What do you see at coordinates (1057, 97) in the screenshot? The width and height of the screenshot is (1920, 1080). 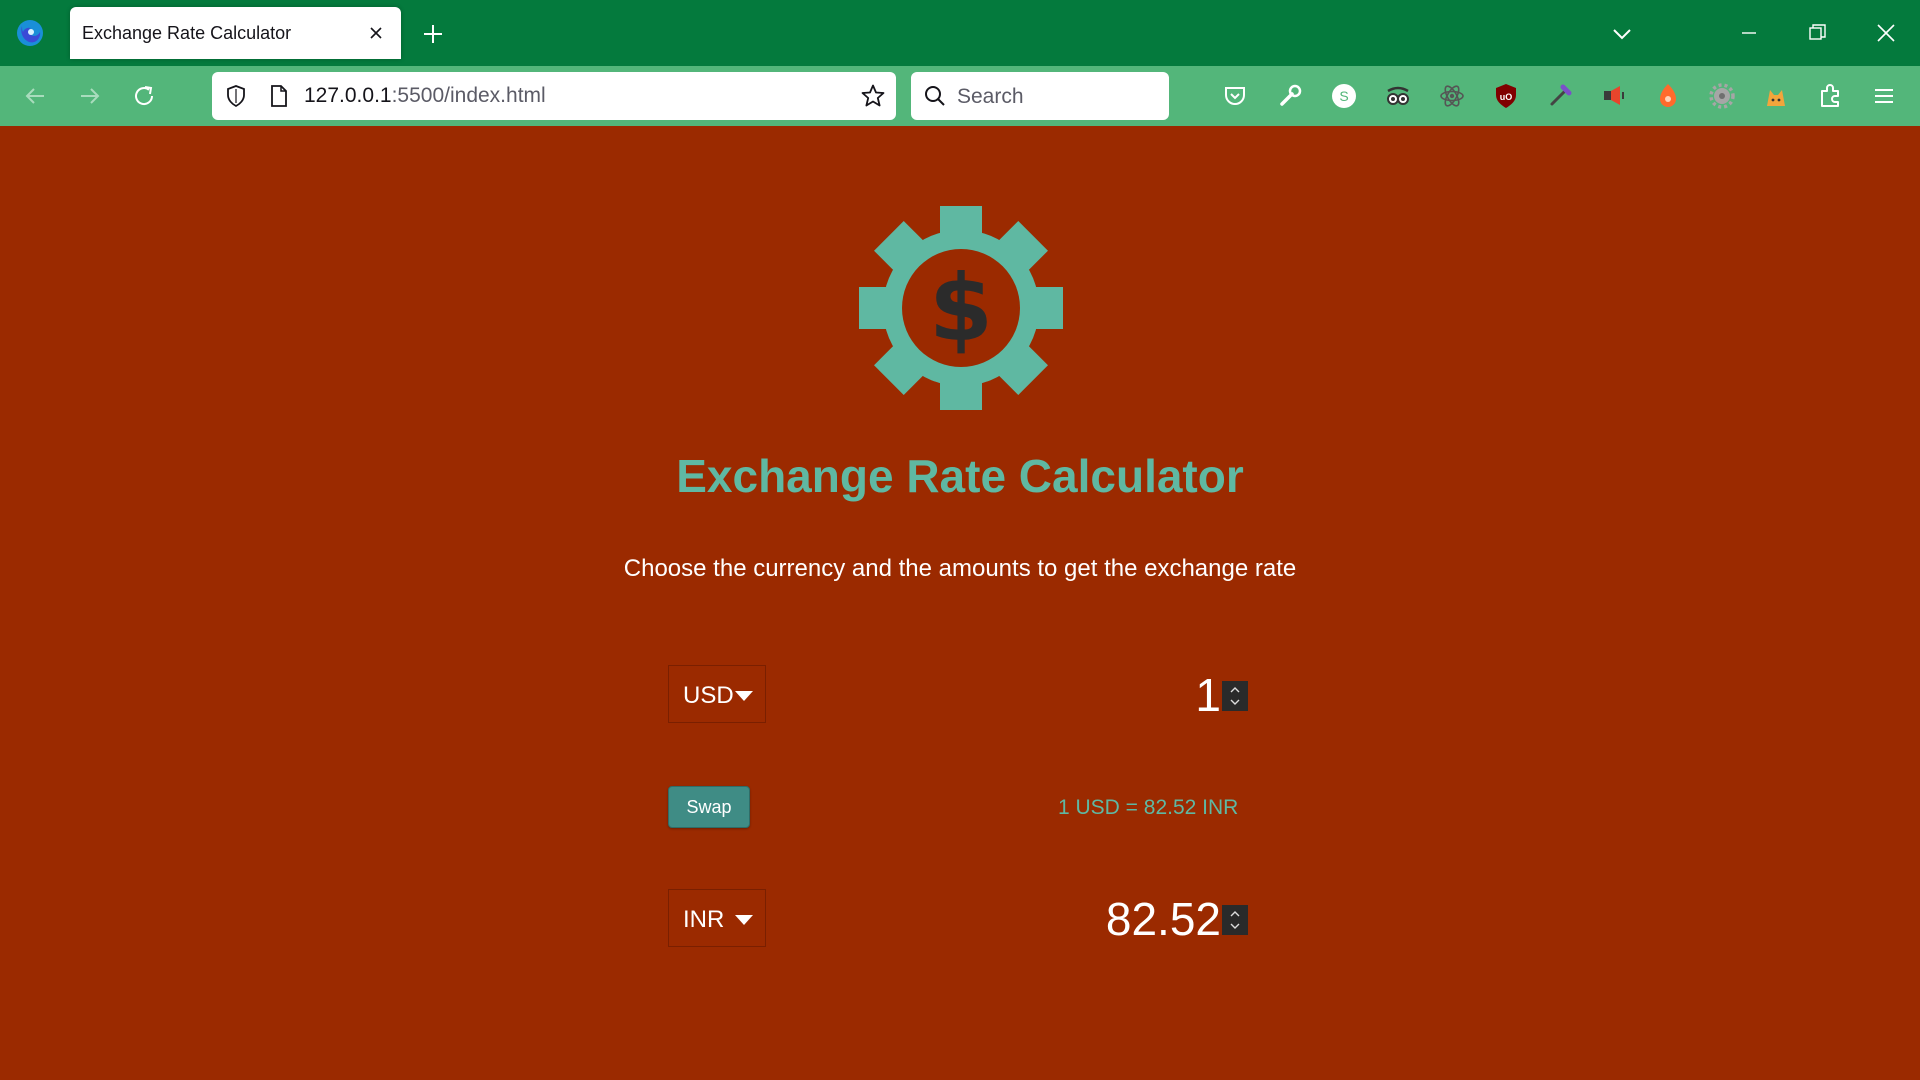 I see `search-input` at bounding box center [1057, 97].